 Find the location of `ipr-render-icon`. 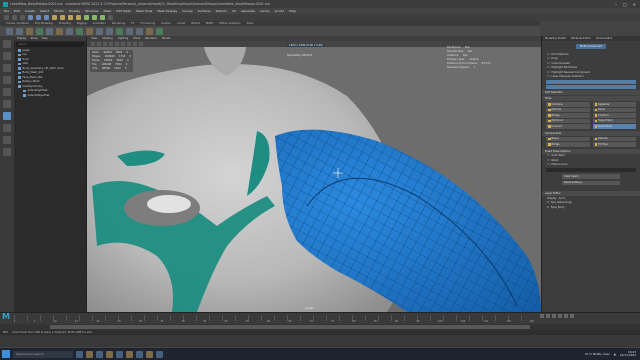

ipr-render-icon is located at coordinates (94, 17).